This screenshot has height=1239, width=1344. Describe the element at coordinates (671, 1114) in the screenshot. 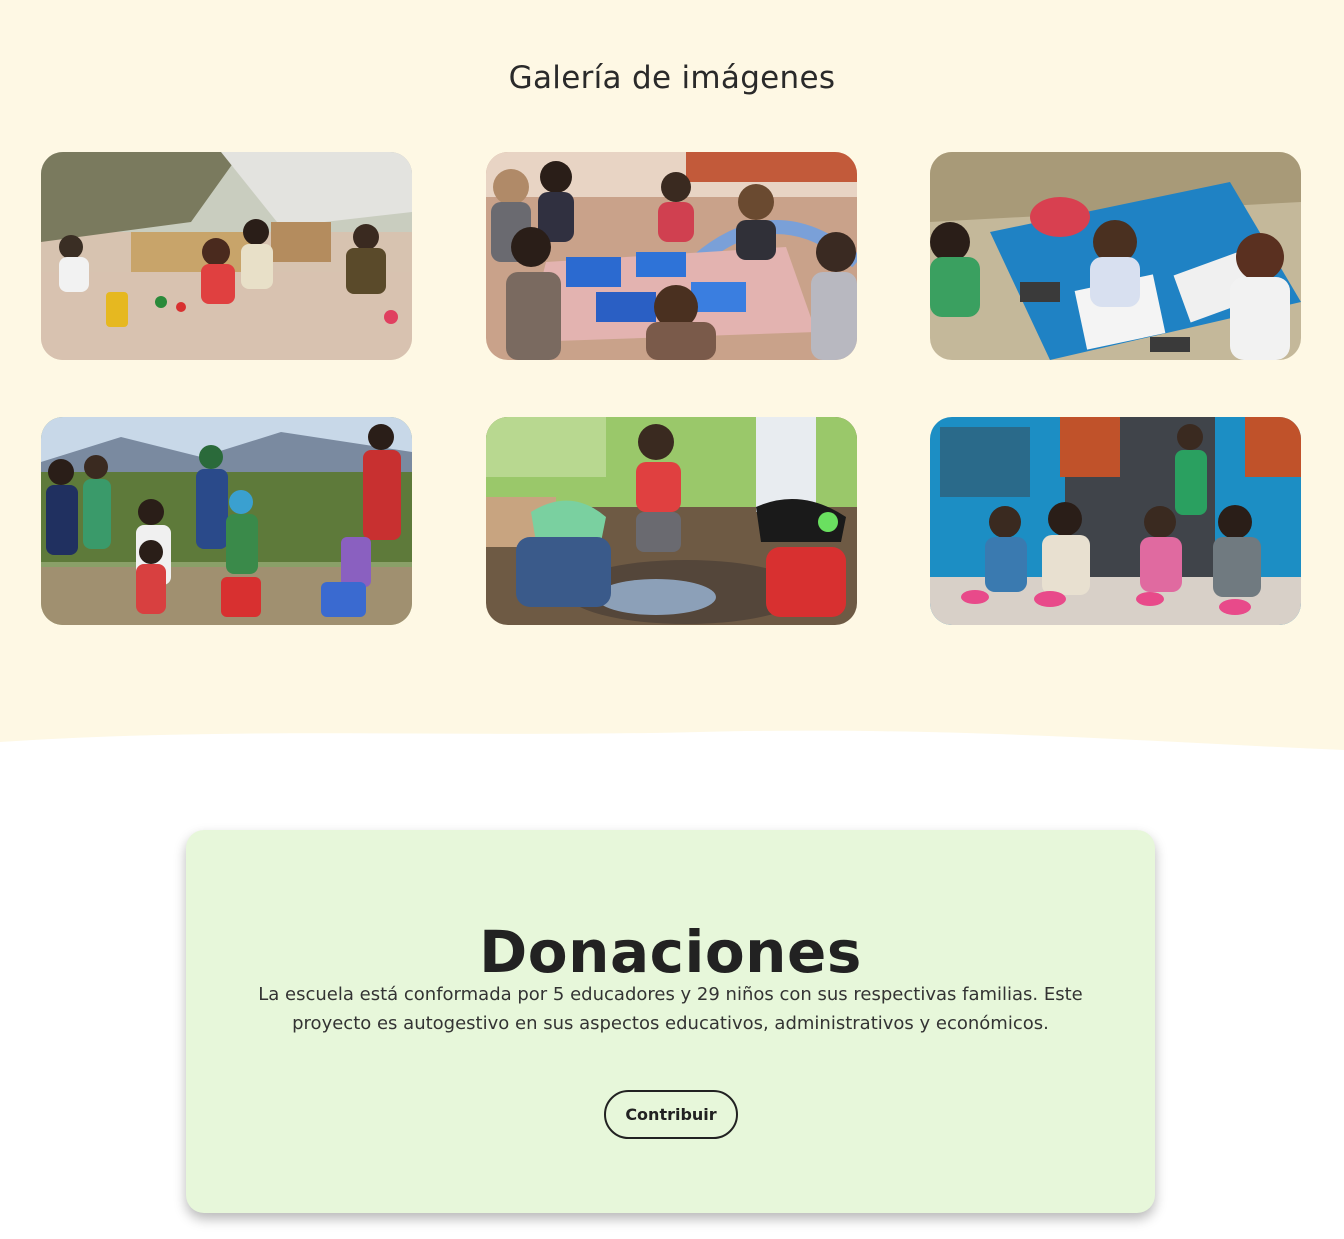

I see `contribute-button: Contribuir` at that location.